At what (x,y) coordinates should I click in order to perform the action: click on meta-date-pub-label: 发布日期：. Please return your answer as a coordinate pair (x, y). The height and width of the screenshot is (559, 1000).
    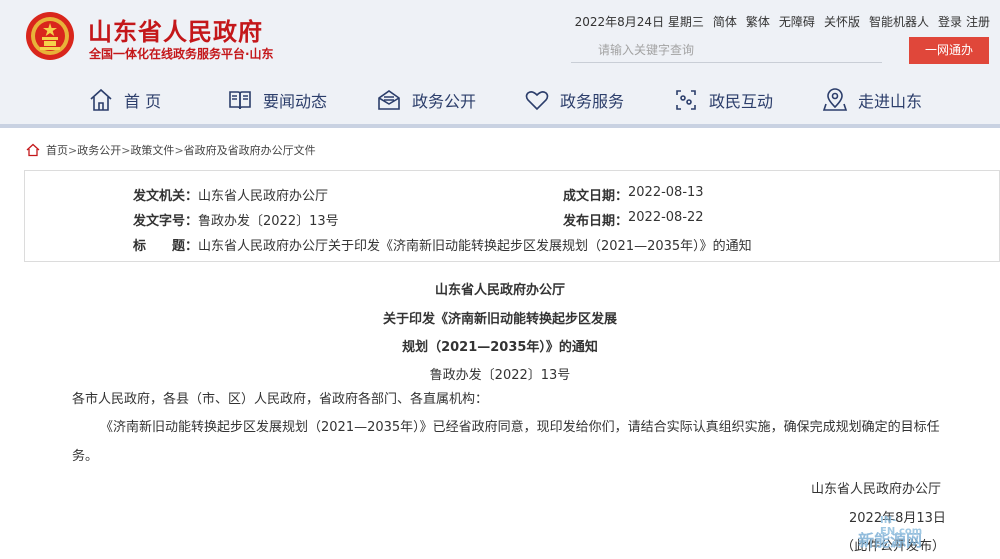
    Looking at the image, I should click on (596, 221).